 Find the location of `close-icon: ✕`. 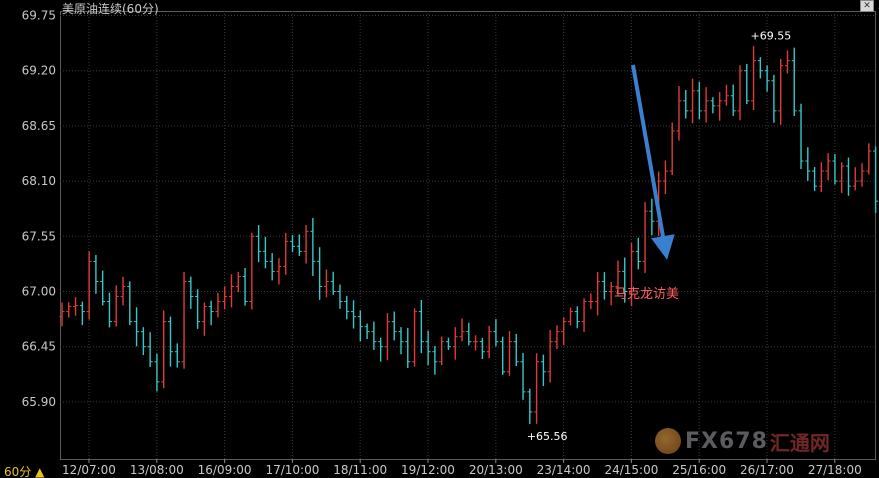

close-icon: ✕ is located at coordinates (867, 6).